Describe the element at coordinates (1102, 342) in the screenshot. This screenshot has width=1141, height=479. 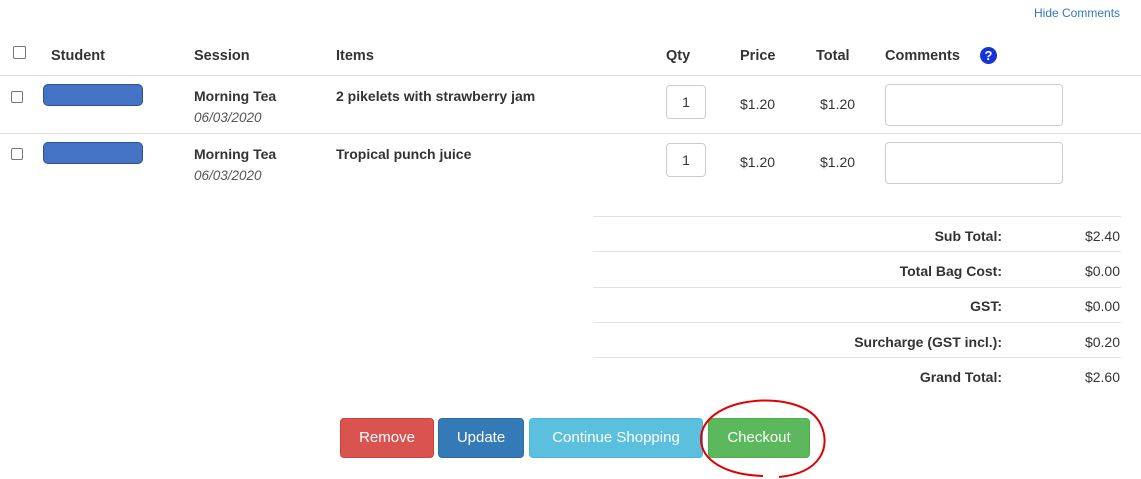
I see `surcharge-value: $0.20` at that location.